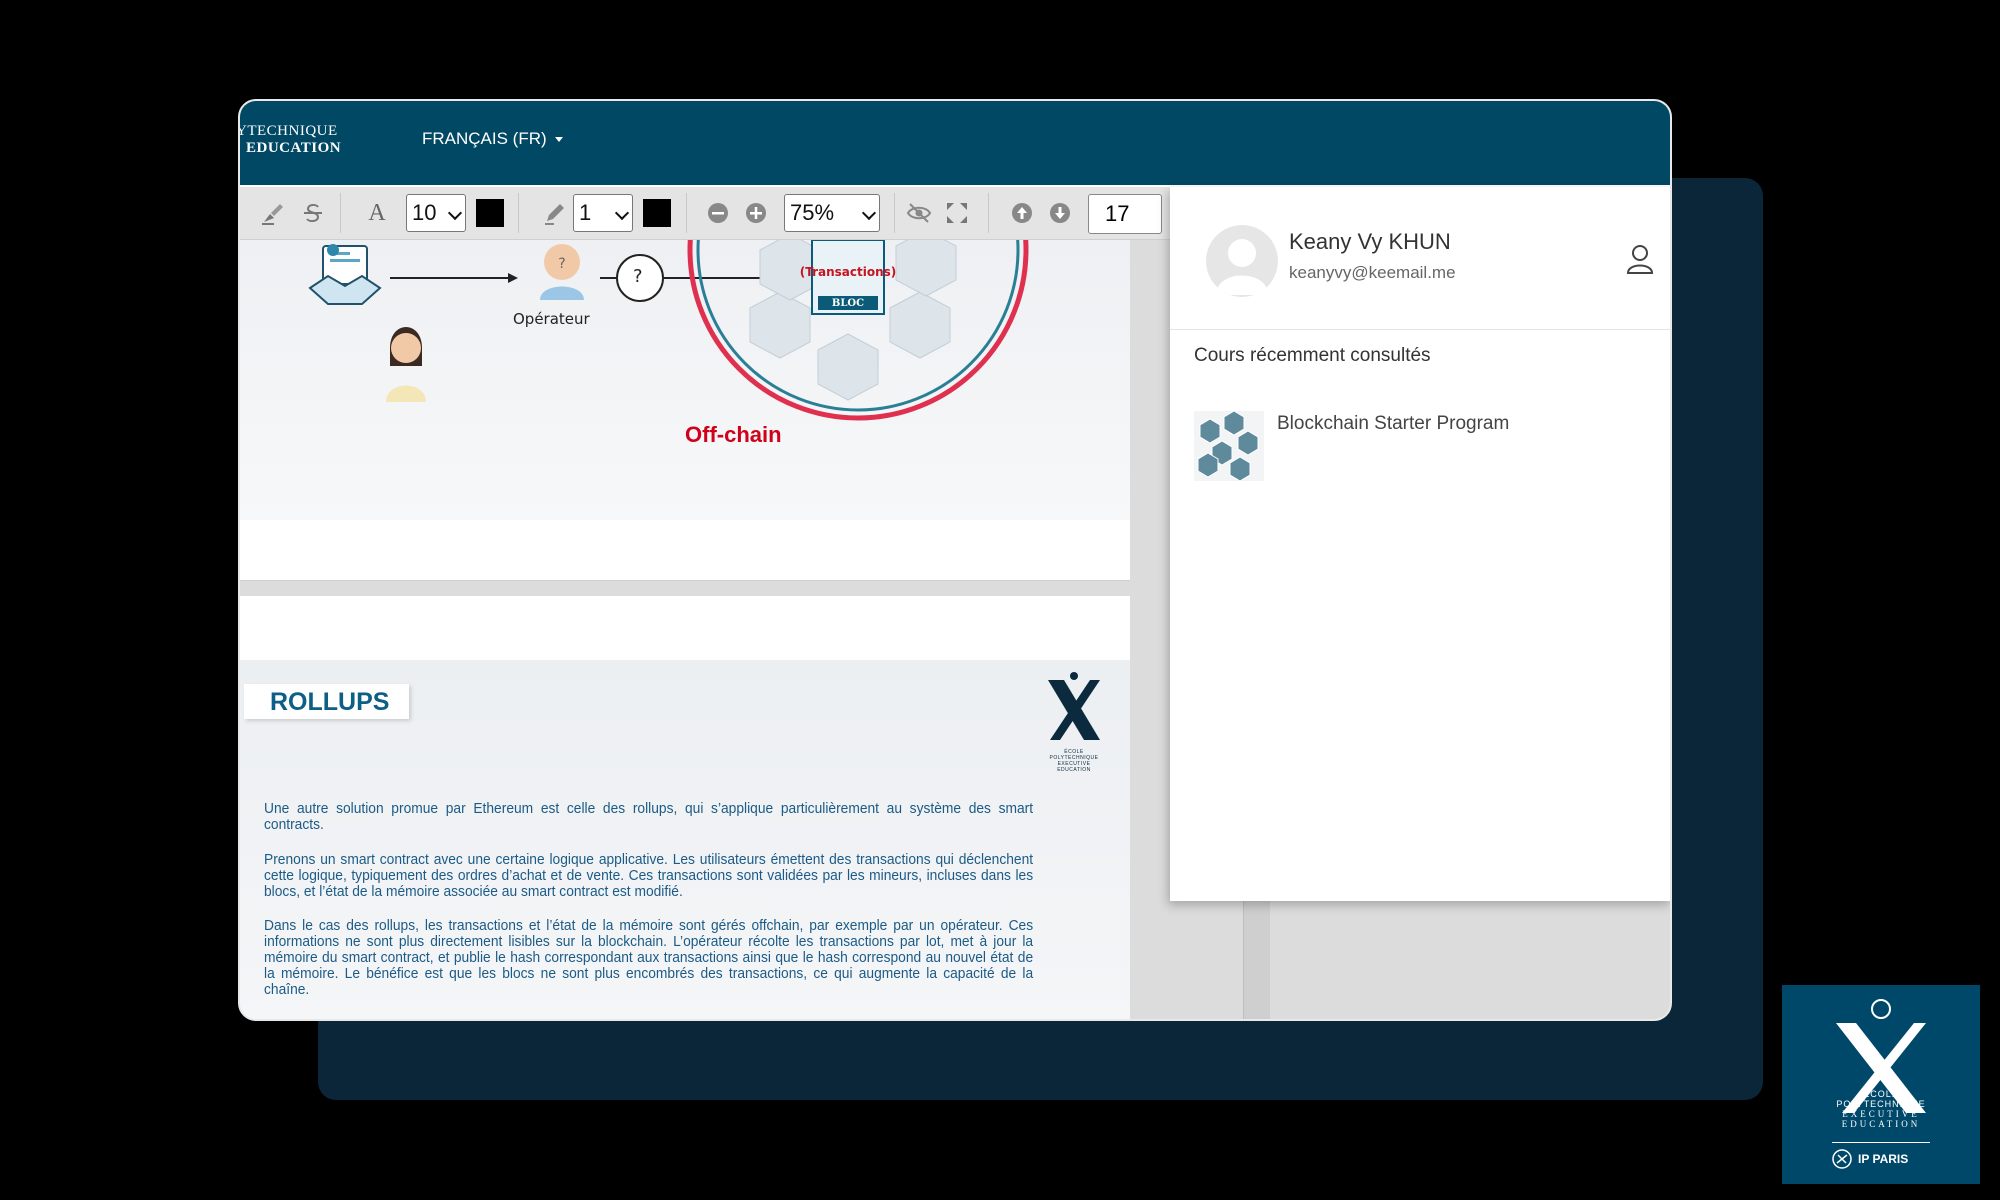  I want to click on question-label: ?, so click(638, 276).